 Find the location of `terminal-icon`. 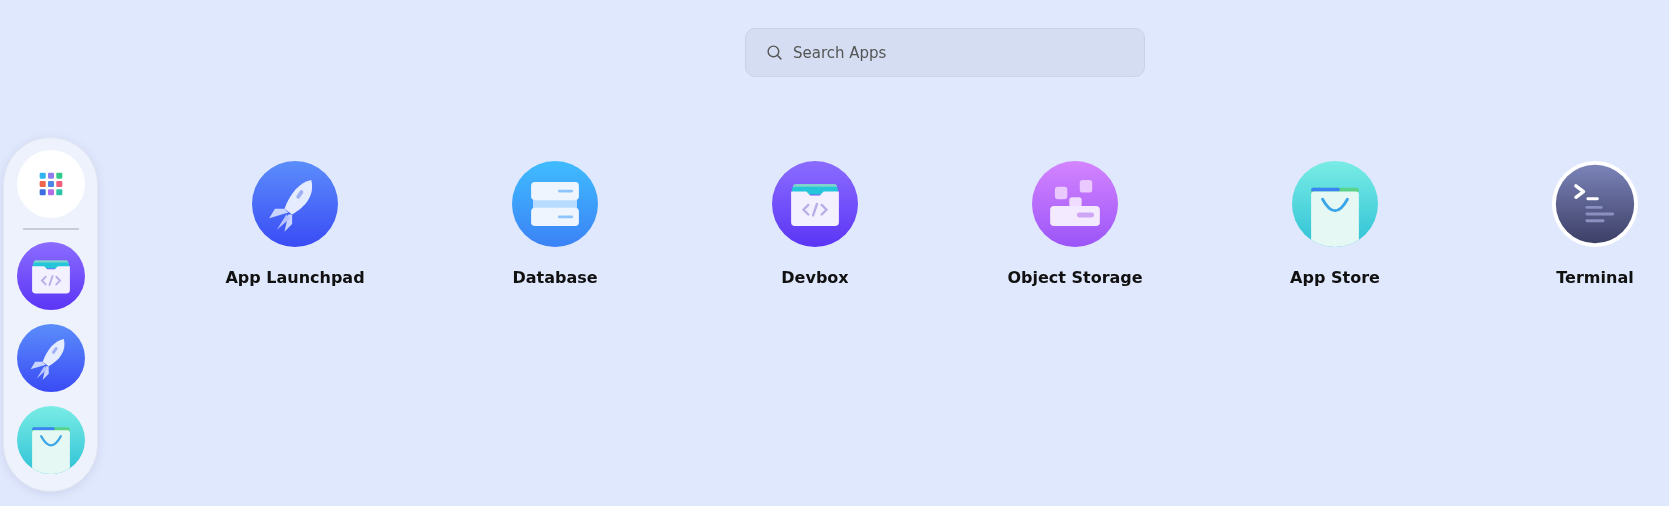

terminal-icon is located at coordinates (1595, 204).